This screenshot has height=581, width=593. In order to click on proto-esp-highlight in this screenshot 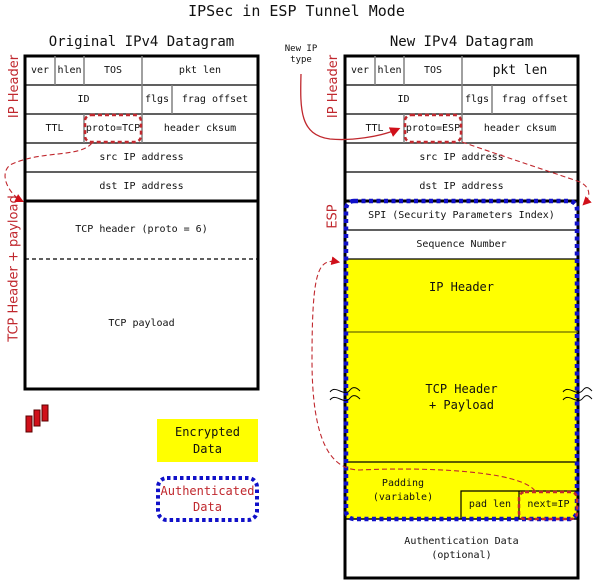, I will do `click(433, 128)`.